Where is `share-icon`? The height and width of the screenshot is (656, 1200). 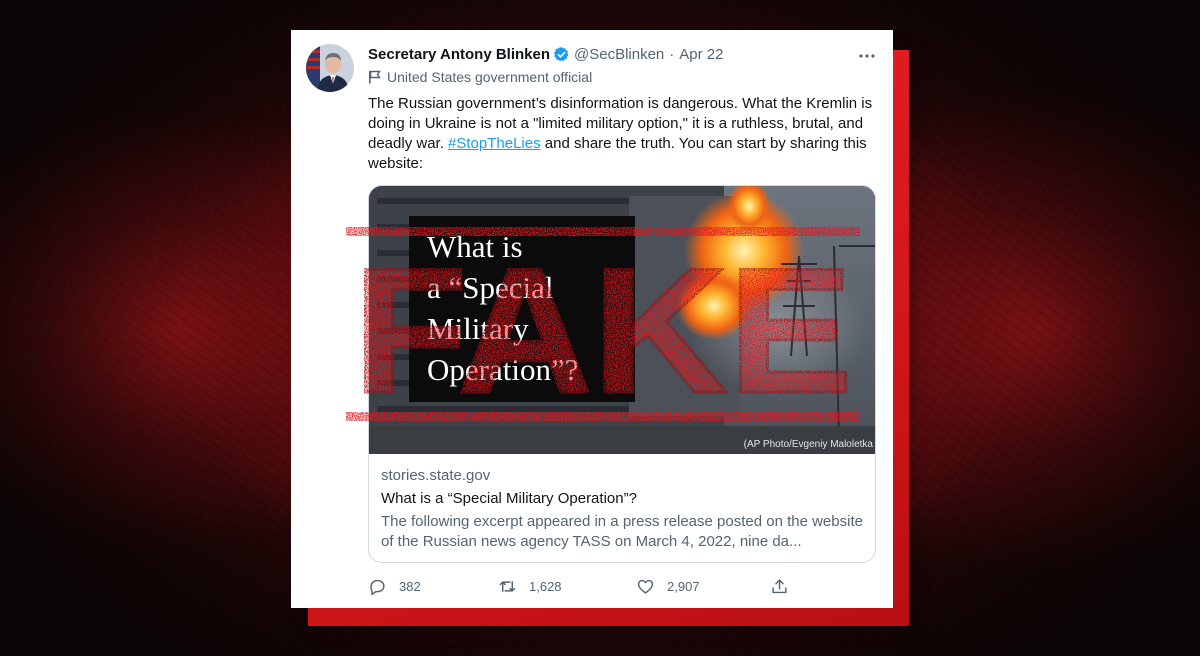 share-icon is located at coordinates (779, 585).